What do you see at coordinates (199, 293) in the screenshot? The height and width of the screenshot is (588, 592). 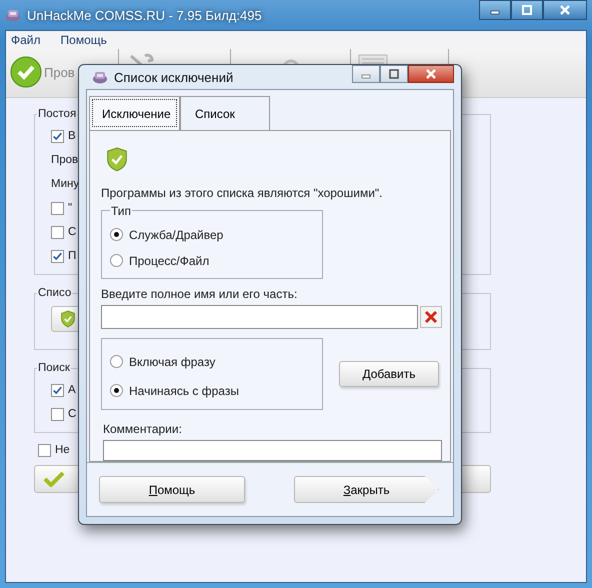 I see `name-label: Введите полное имя или его часть:` at bounding box center [199, 293].